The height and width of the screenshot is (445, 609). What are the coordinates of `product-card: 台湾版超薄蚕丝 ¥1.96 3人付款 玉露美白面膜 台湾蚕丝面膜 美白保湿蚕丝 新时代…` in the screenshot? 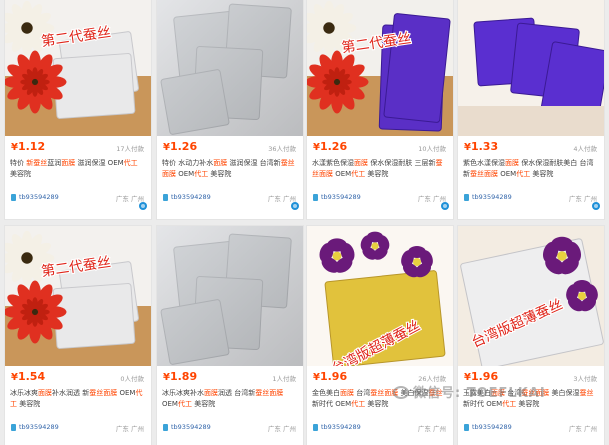 It's located at (531, 335).